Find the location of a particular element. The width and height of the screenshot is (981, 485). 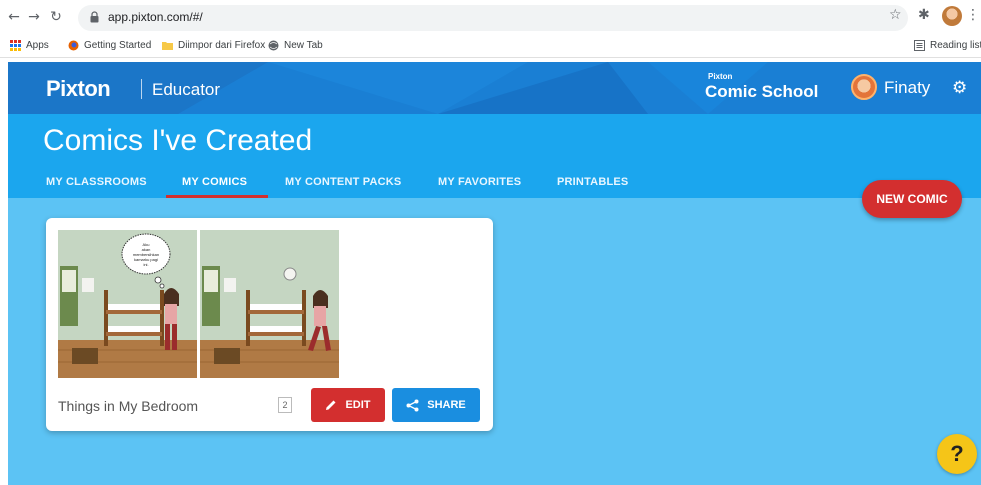

tab-my-favorites: MY FAVORITES is located at coordinates (479, 182).